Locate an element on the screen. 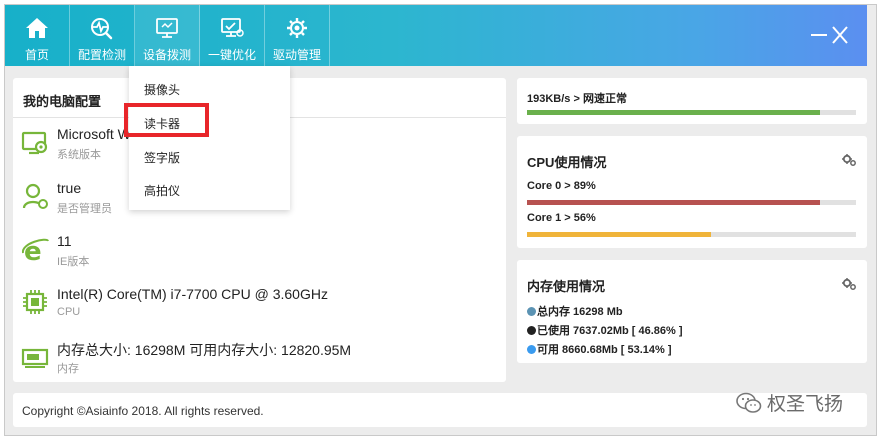  system-settings-icon is located at coordinates (34, 143).